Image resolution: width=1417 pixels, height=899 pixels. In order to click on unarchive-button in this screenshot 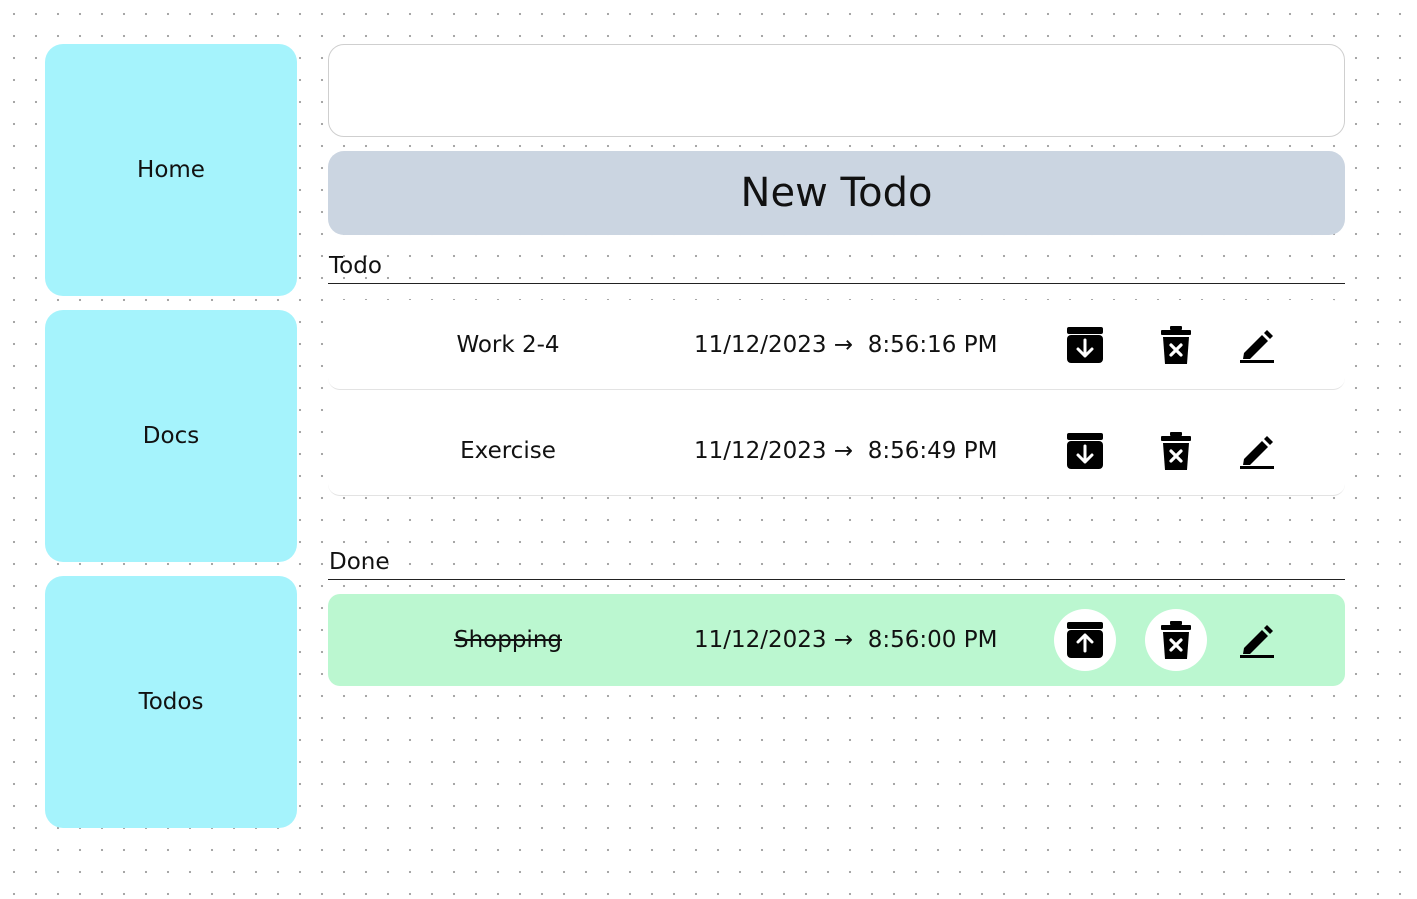, I will do `click(1085, 640)`.